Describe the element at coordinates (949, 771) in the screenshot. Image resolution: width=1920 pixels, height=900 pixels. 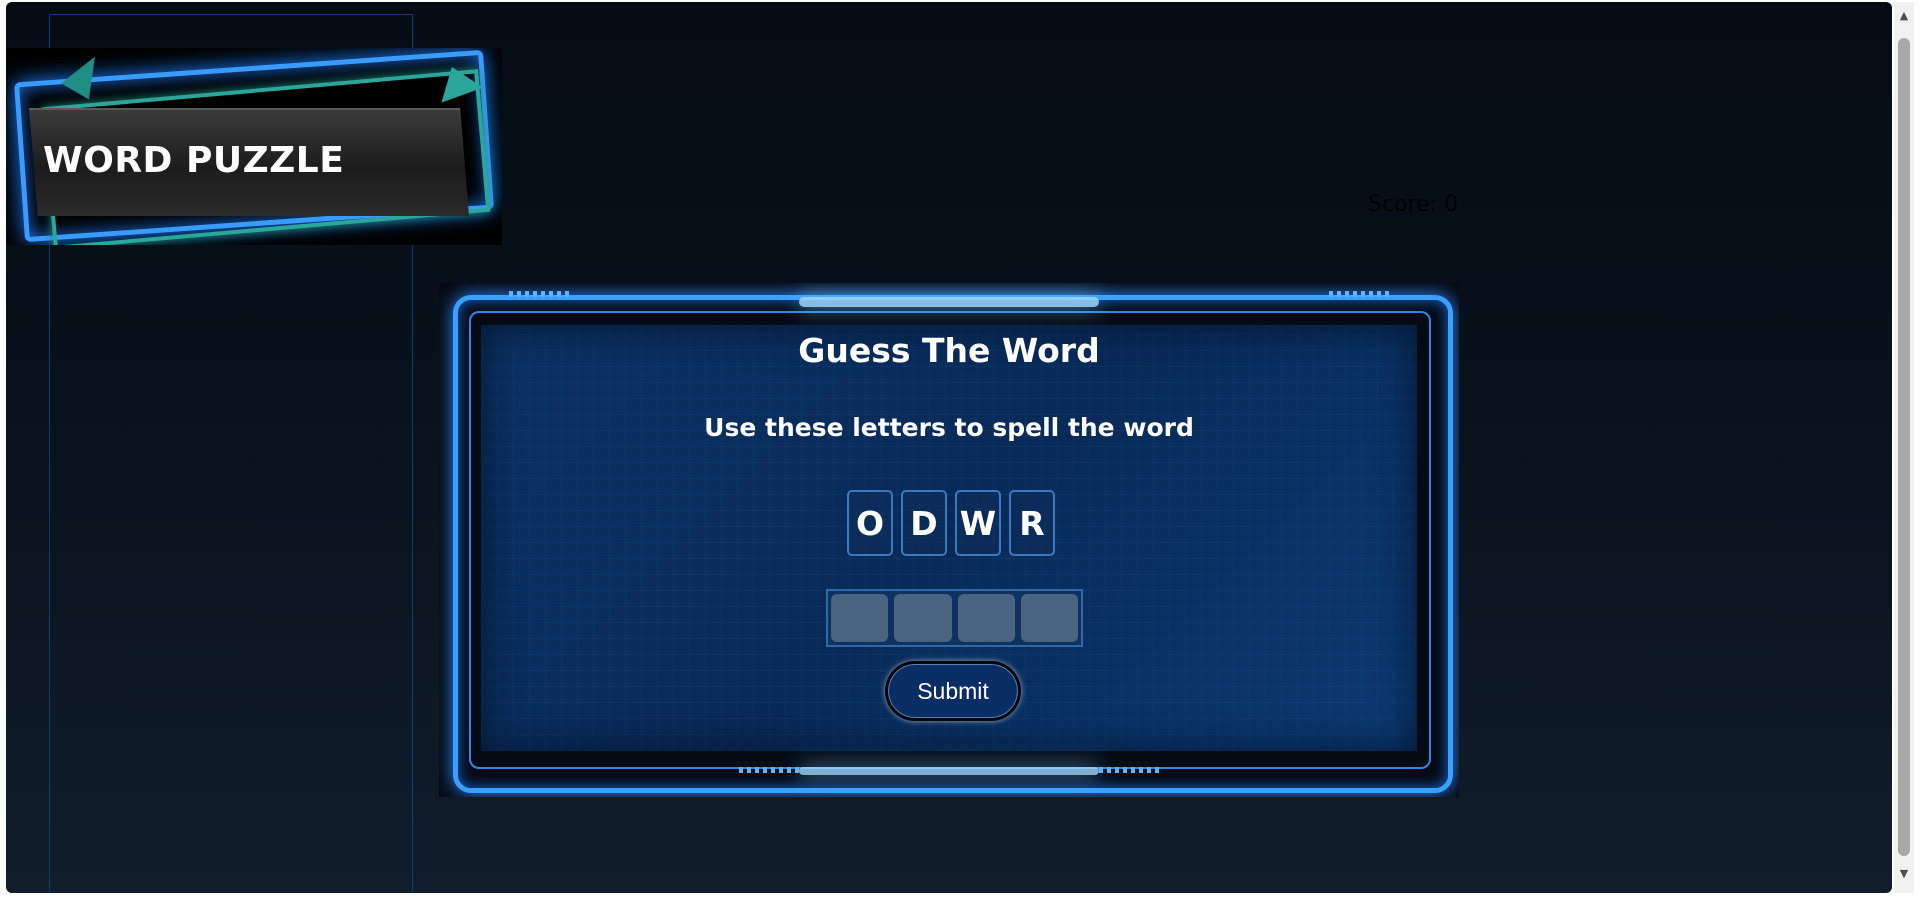
I see `panel-bottom-glow` at that location.